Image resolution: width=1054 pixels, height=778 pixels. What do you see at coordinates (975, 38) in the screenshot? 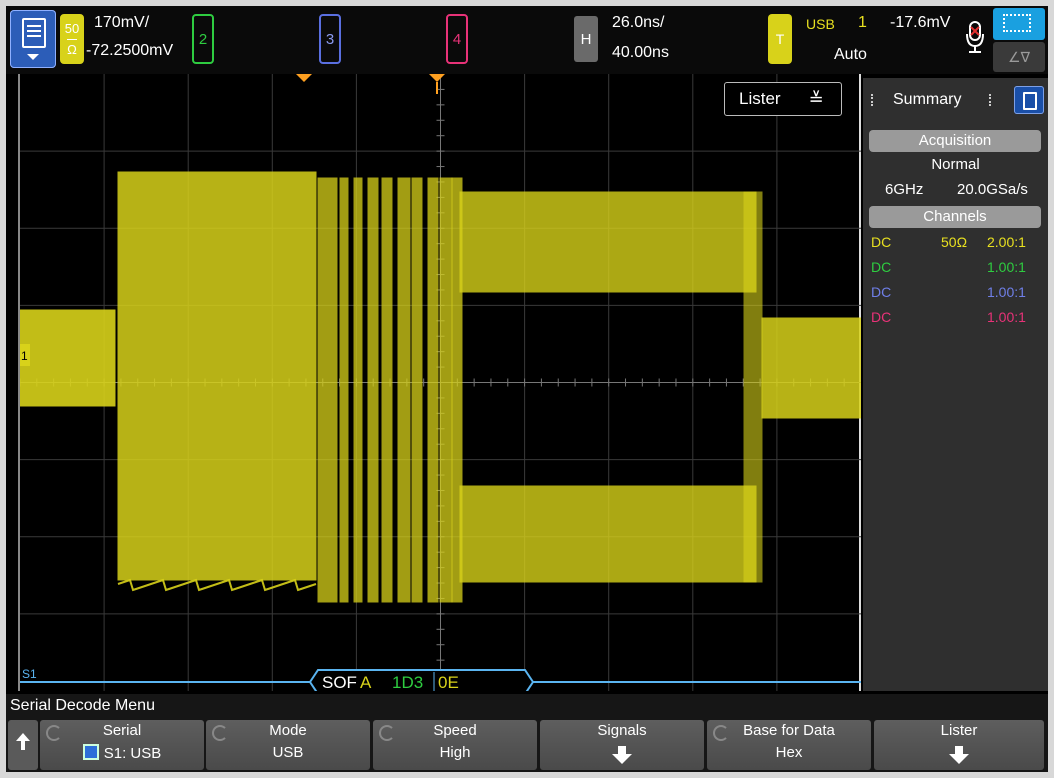
I see `microphone-muted-icon` at bounding box center [975, 38].